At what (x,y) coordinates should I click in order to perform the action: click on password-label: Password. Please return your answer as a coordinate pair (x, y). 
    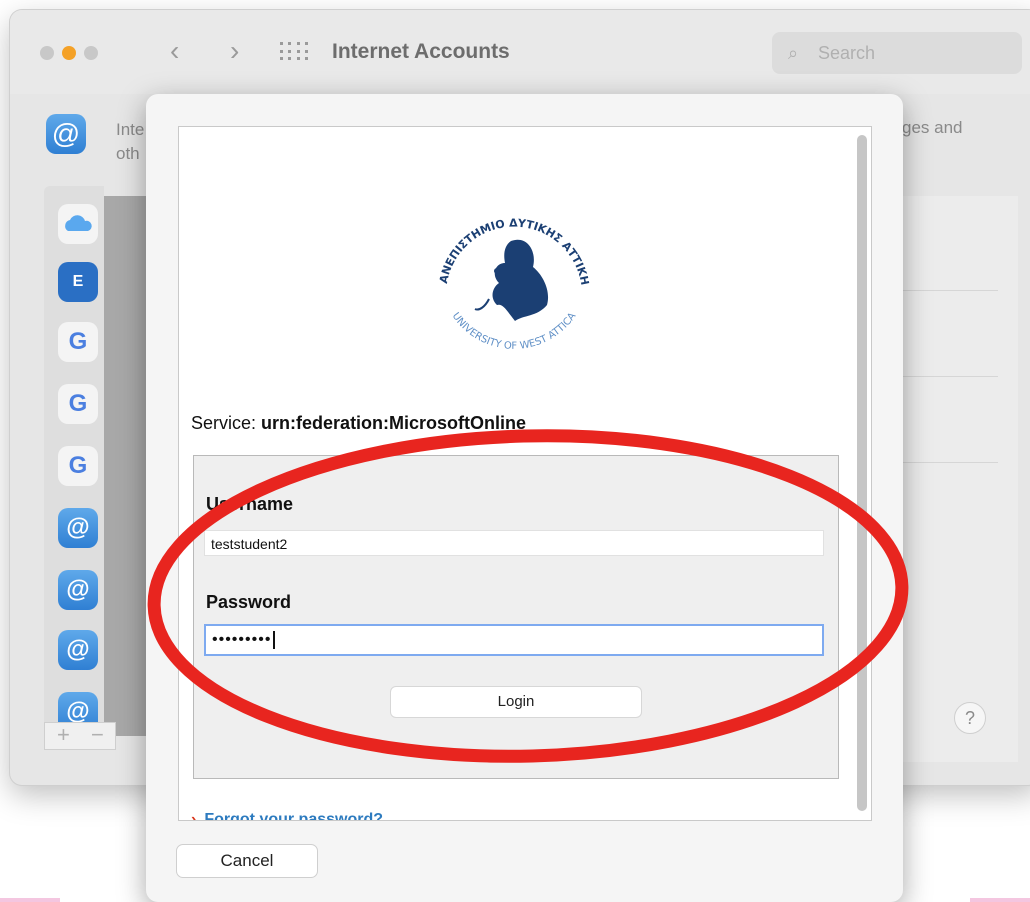
    Looking at the image, I should click on (249, 602).